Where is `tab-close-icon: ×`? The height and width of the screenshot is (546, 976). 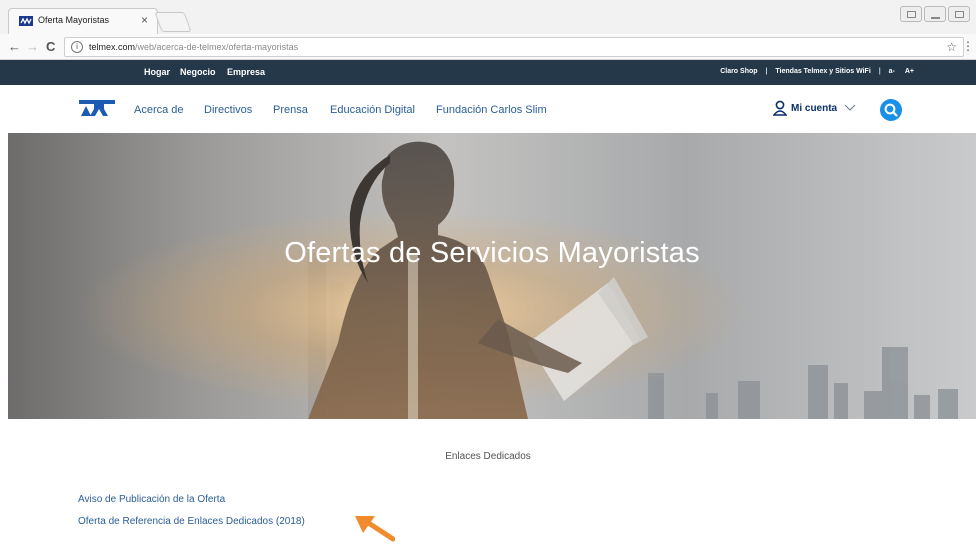
tab-close-icon: × is located at coordinates (144, 20).